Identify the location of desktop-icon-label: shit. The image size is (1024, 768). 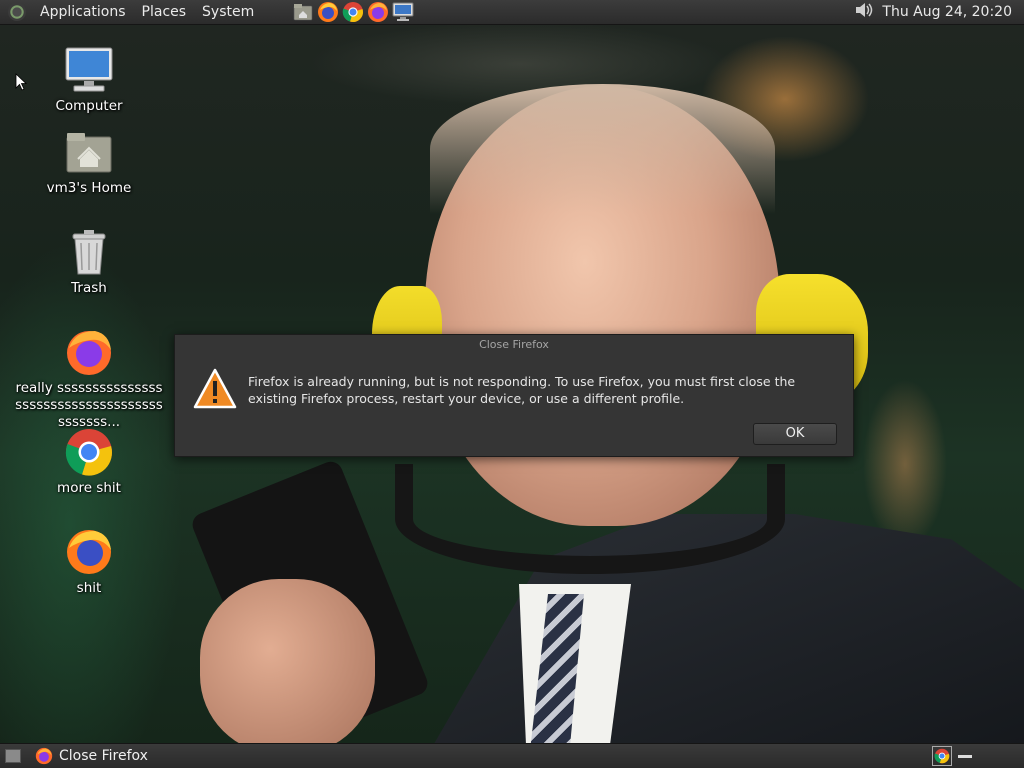
(89, 588).